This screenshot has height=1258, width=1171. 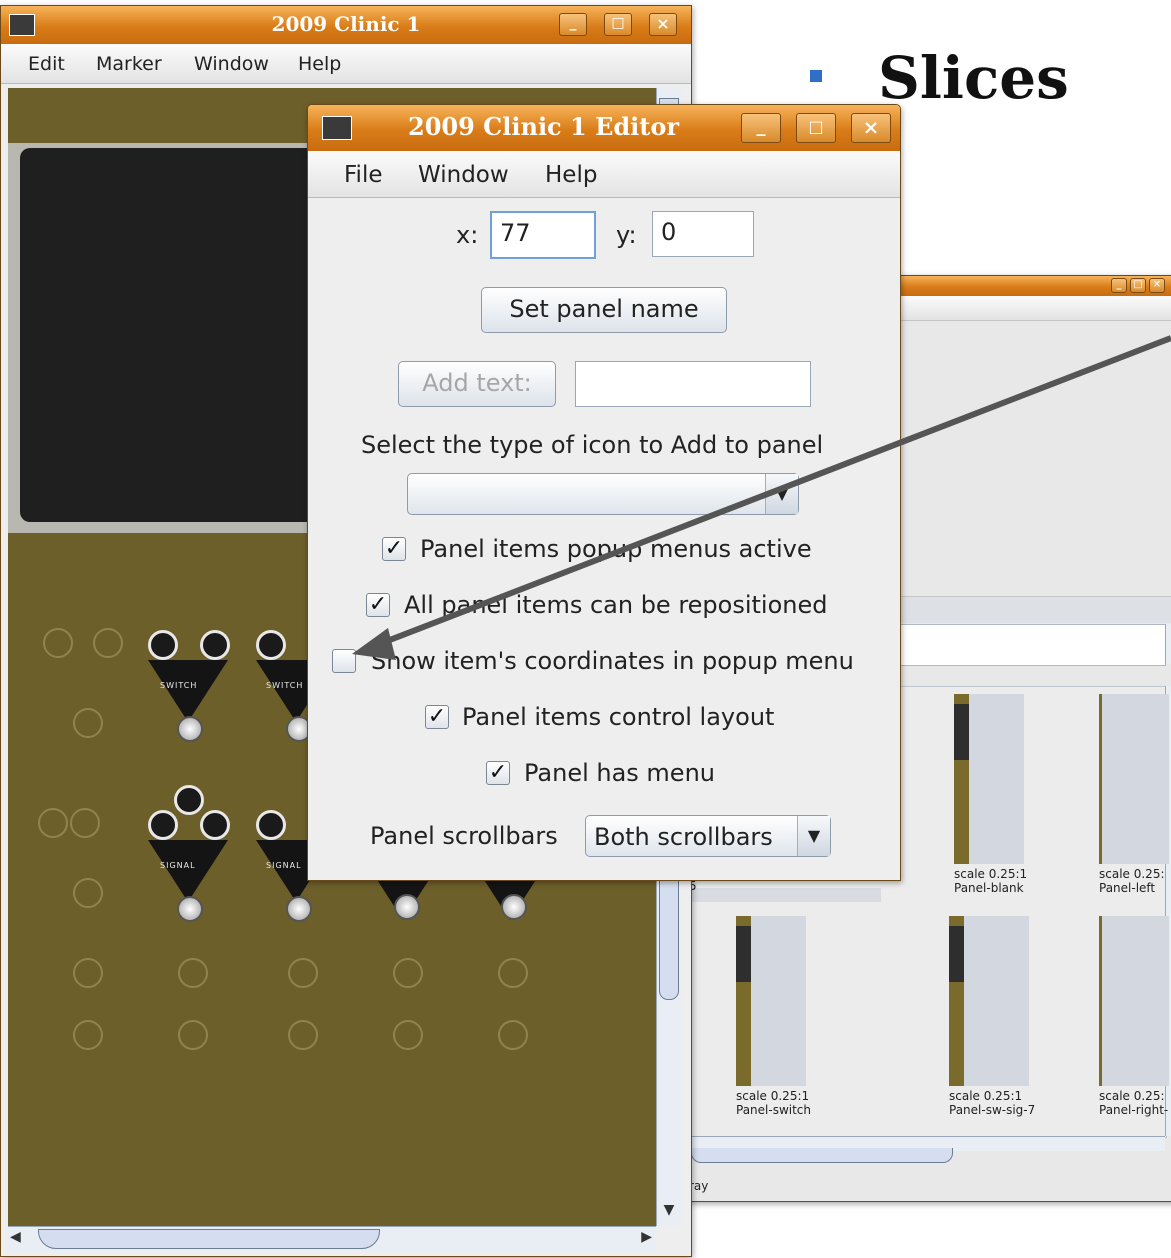 I want to click on scrollbars-select: Both scrollbars ▼, so click(x=708, y=836).